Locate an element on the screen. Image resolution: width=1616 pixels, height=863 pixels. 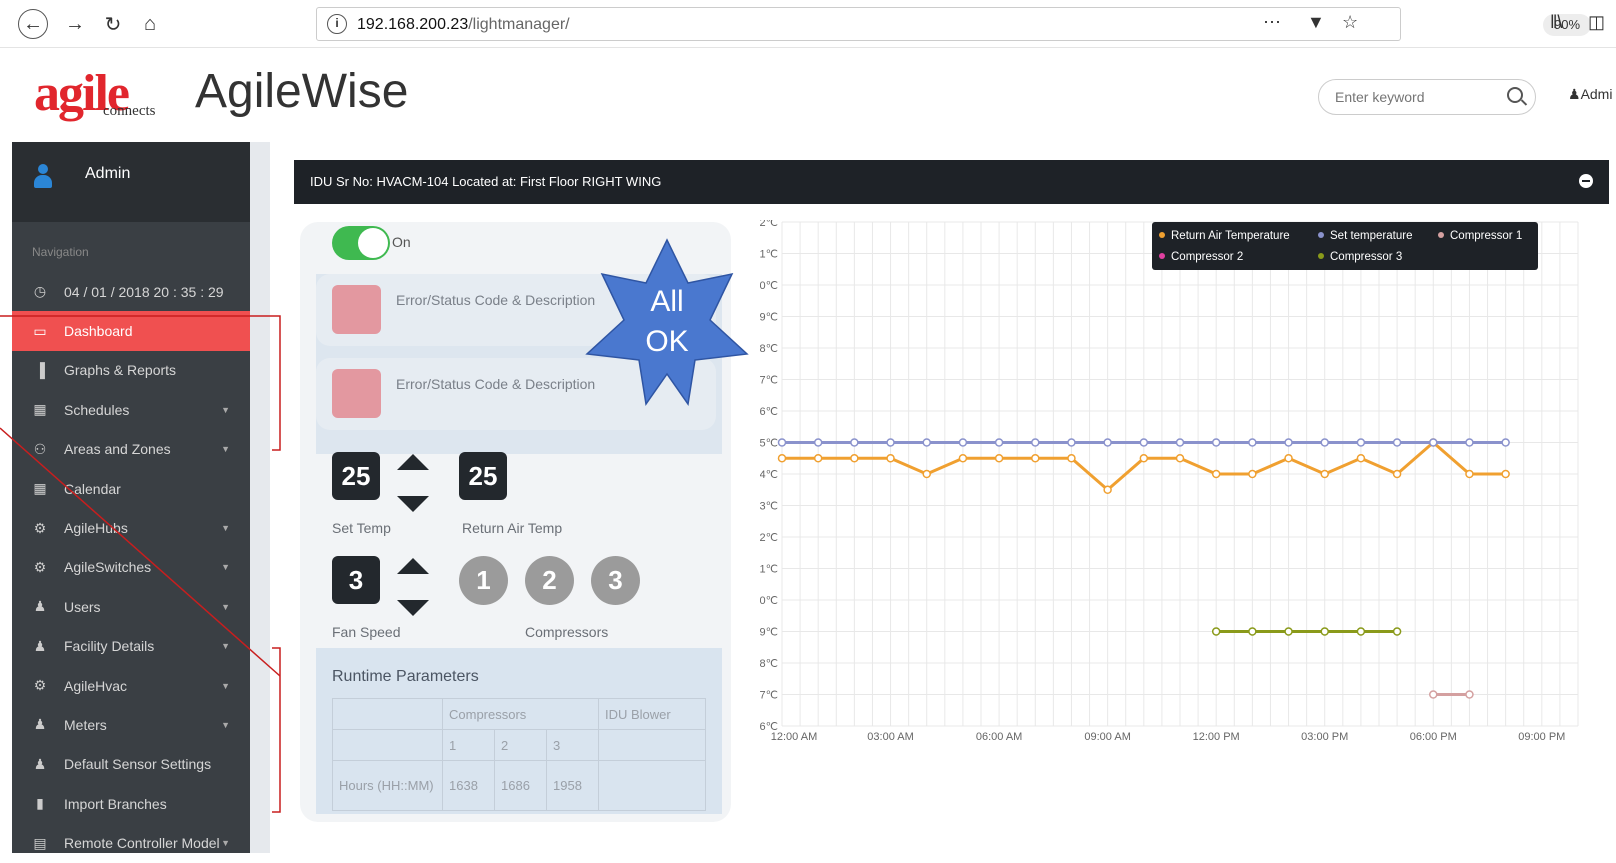
y-tick-label: 19℃ is located at coordinates (769, 633).